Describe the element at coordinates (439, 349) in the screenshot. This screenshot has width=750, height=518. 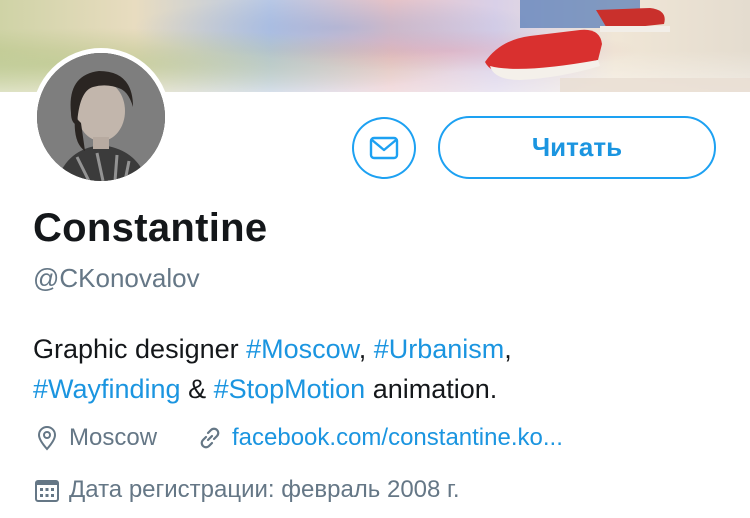
I see `hashtag-link: #Urbanism` at that location.